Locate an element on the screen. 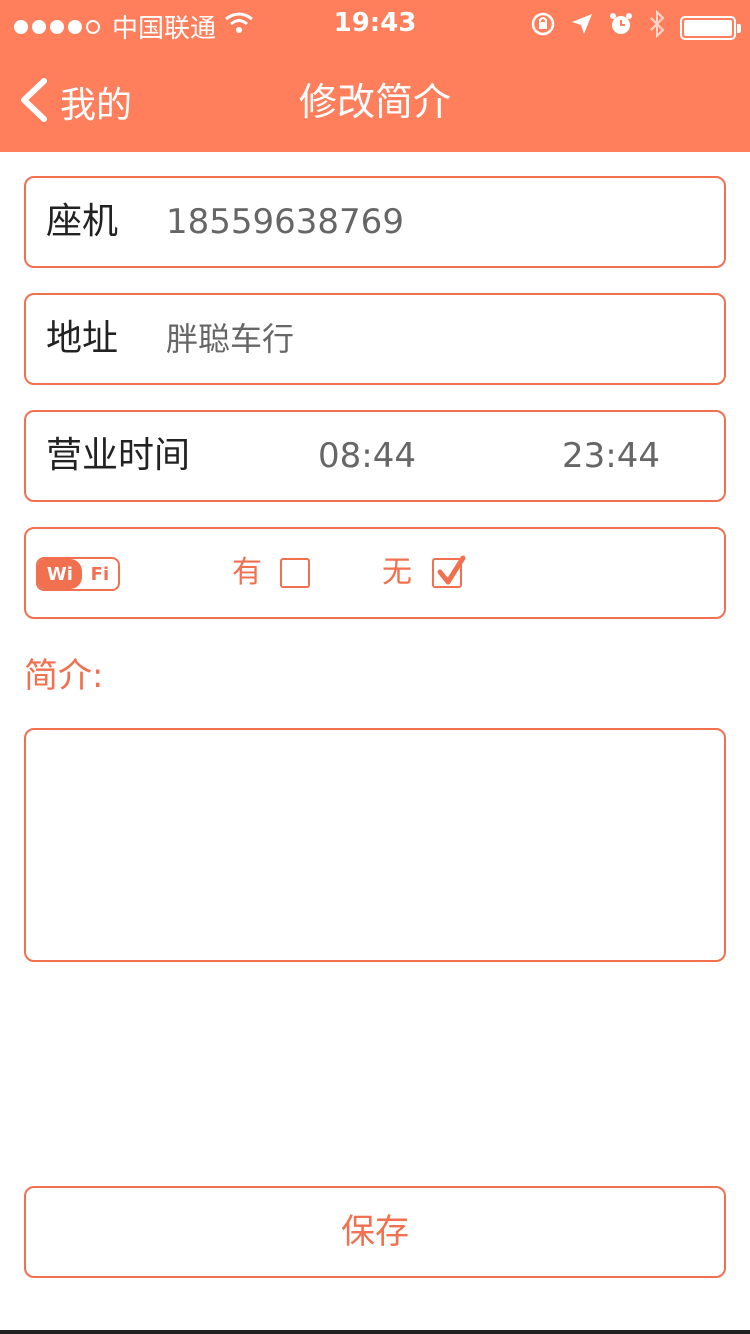 The width and height of the screenshot is (750, 1334). wifi-signal-icon is located at coordinates (239, 26).